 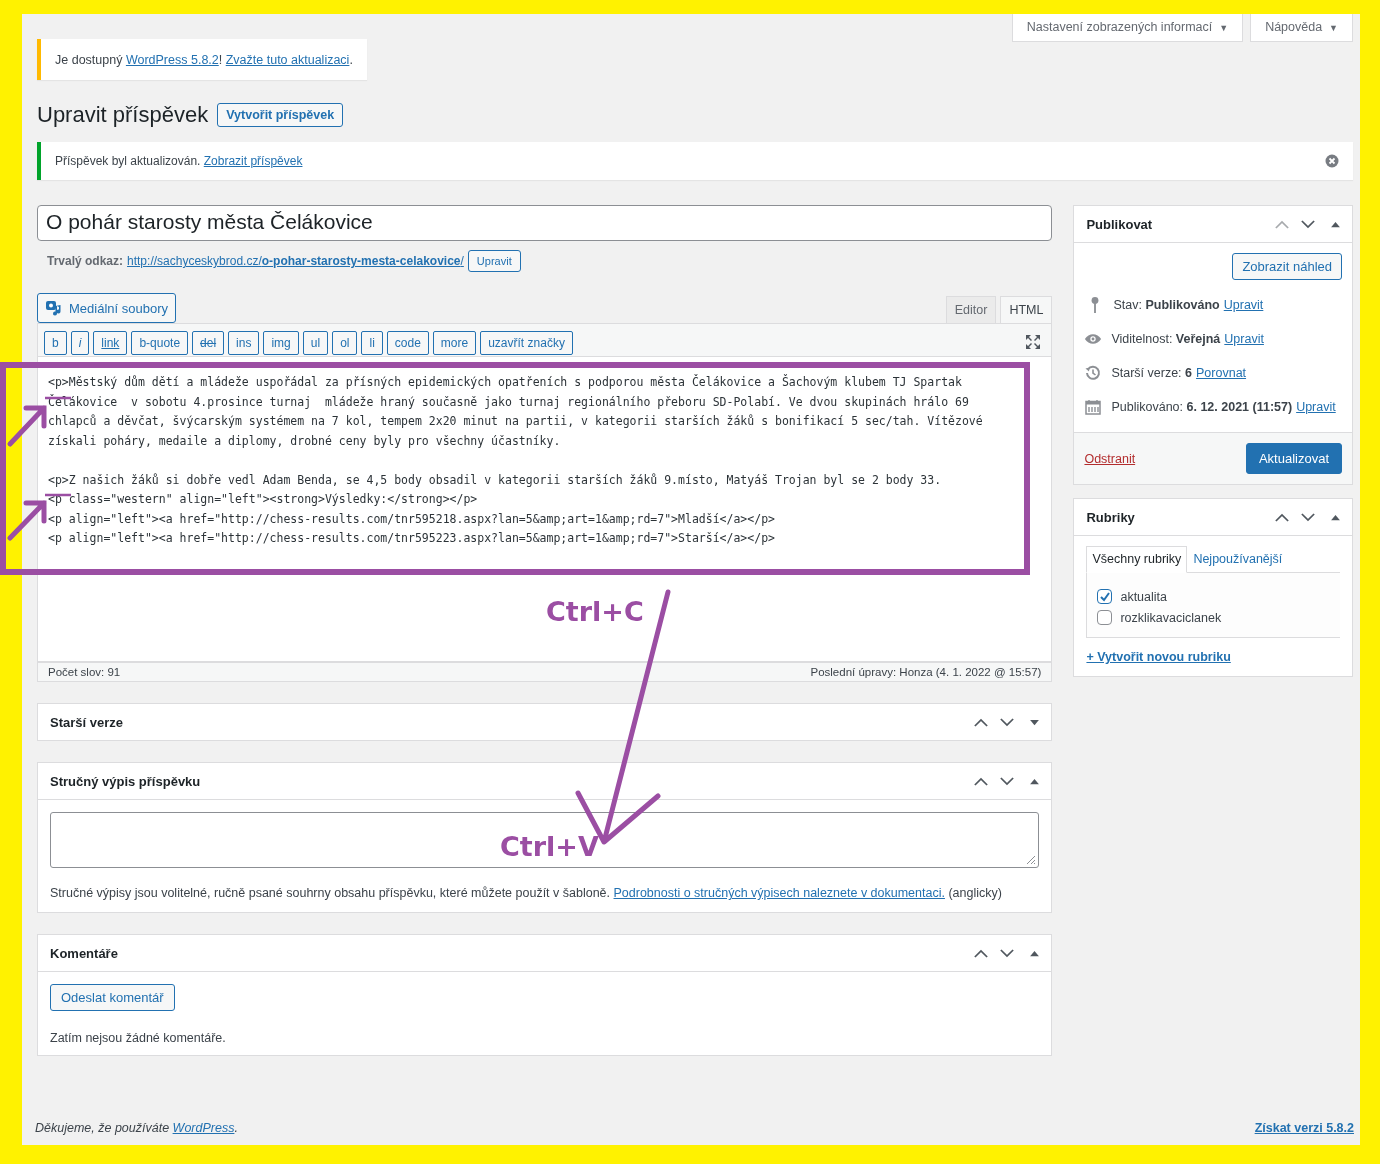 What do you see at coordinates (84, 953) in the screenshot?
I see `metabox-title: Komentáře` at bounding box center [84, 953].